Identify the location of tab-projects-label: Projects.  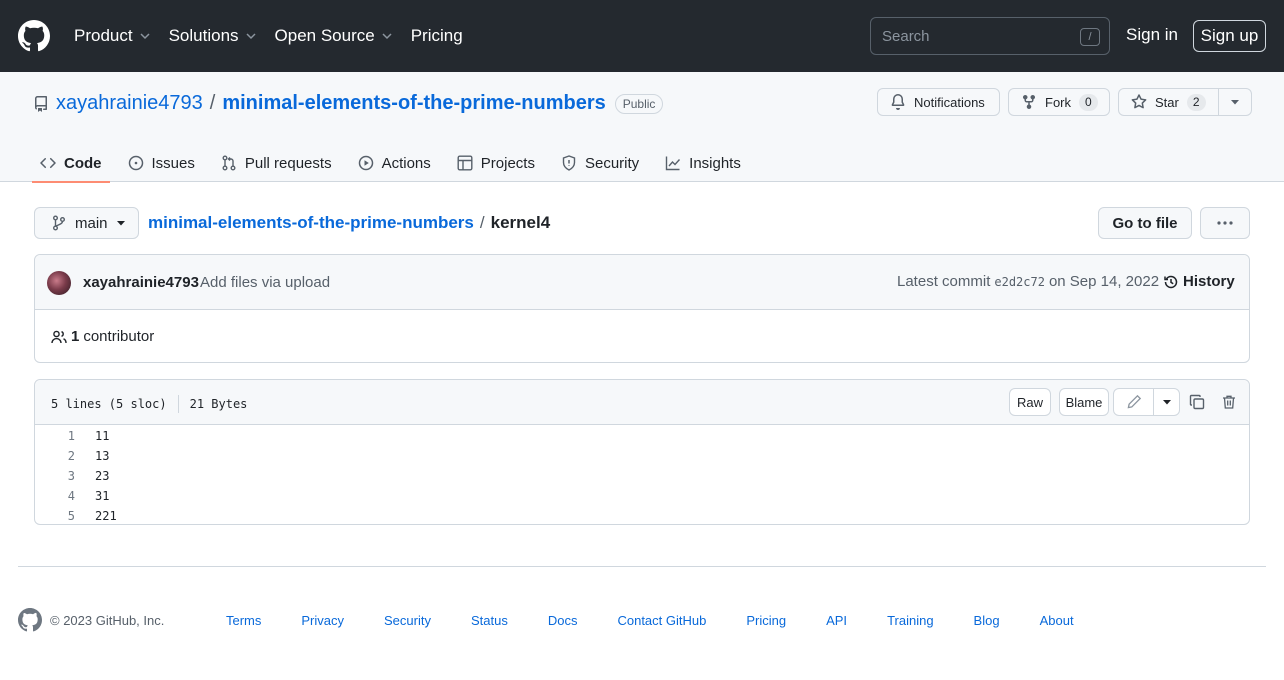
(507, 163).